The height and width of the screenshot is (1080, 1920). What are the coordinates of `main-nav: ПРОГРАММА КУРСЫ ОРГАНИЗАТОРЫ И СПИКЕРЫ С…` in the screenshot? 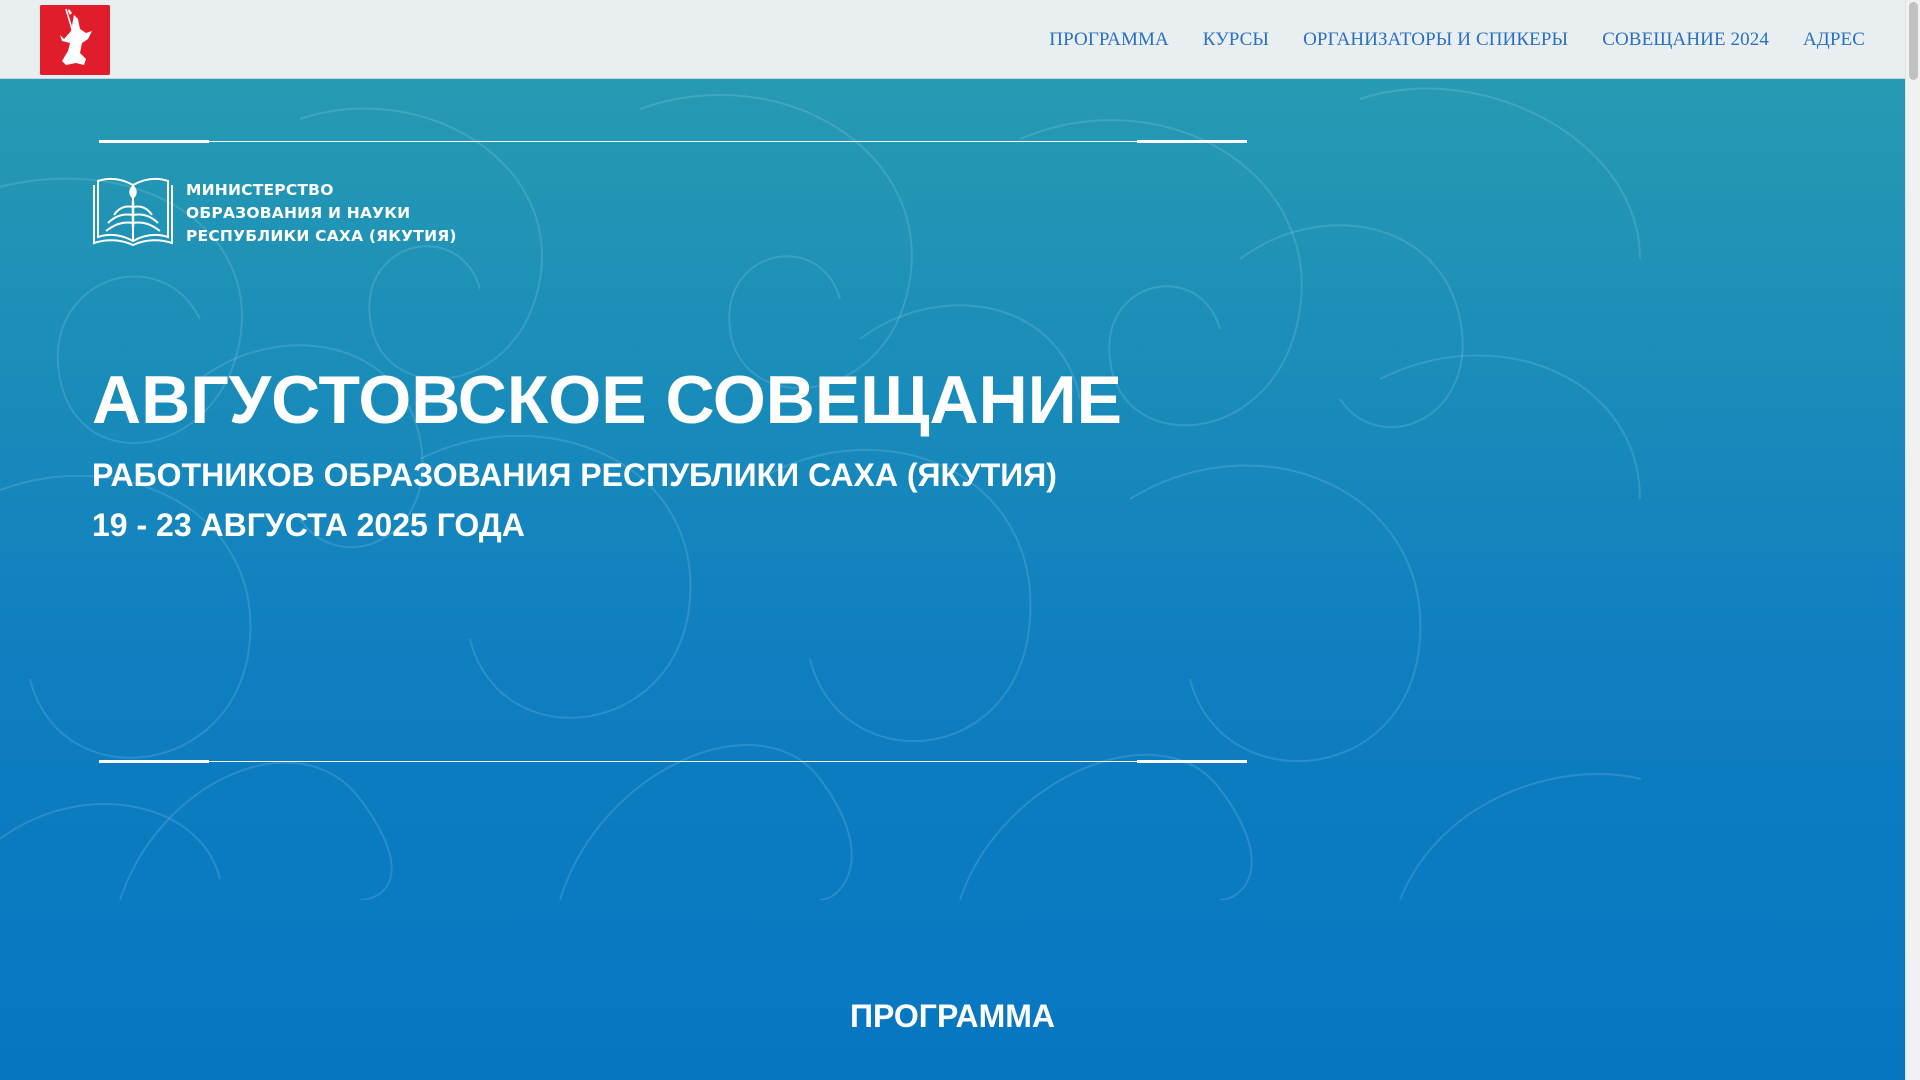 It's located at (1457, 39).